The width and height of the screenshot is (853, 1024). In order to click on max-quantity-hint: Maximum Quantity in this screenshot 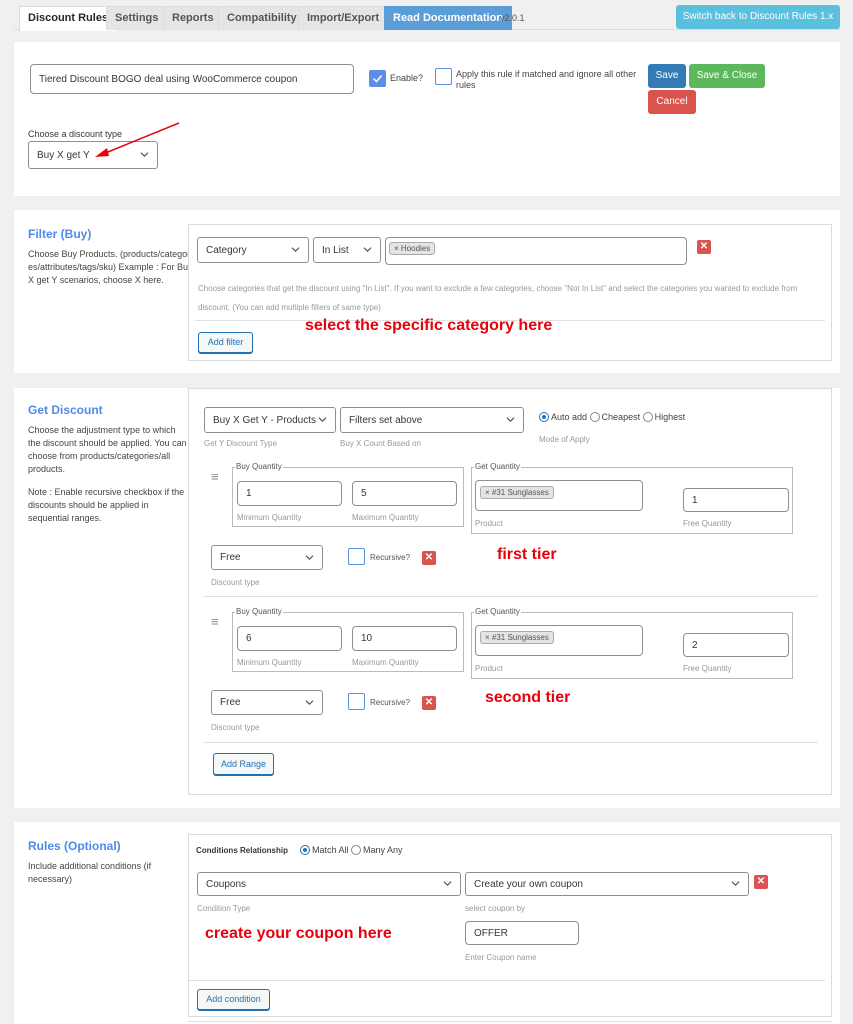, I will do `click(385, 662)`.